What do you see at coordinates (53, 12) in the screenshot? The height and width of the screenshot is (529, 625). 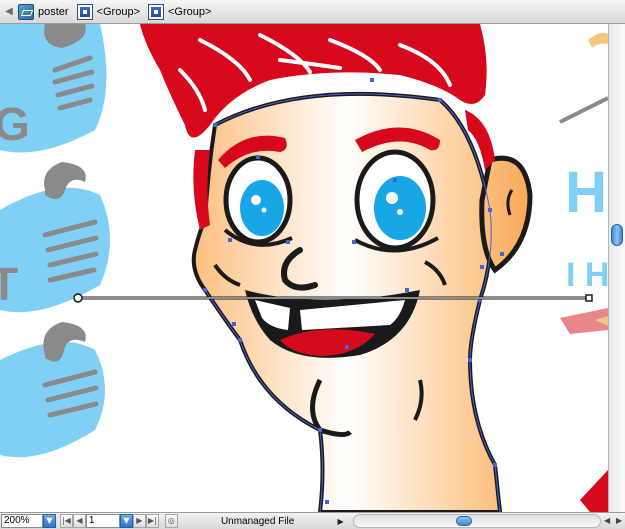 I see `breadcrumb-label: poster` at bounding box center [53, 12].